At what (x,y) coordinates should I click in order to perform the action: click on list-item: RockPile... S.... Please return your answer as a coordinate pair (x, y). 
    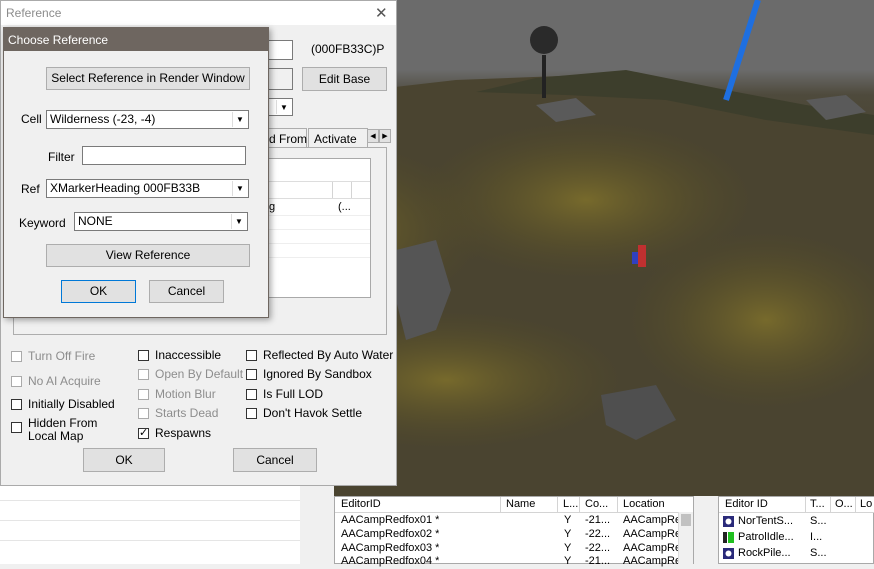
    Looking at the image, I should click on (796, 554).